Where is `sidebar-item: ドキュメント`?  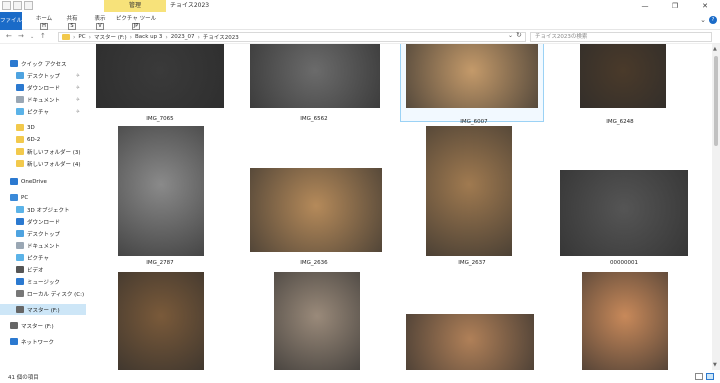
sidebar-item: ドキュメント is located at coordinates (43, 245).